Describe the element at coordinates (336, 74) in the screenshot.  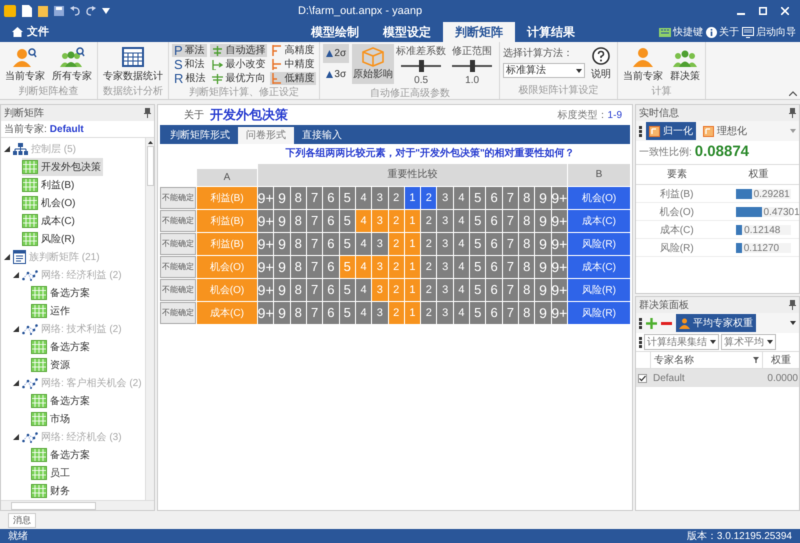
I see `sigma-button: 3σ` at that location.